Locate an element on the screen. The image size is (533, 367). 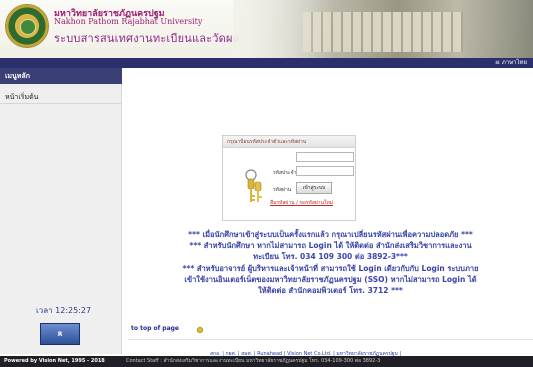
notice-line-3: ทะเบียน โทร. 034 109 300 ต่อ 3892-3*** is located at coordinates (330, 256).